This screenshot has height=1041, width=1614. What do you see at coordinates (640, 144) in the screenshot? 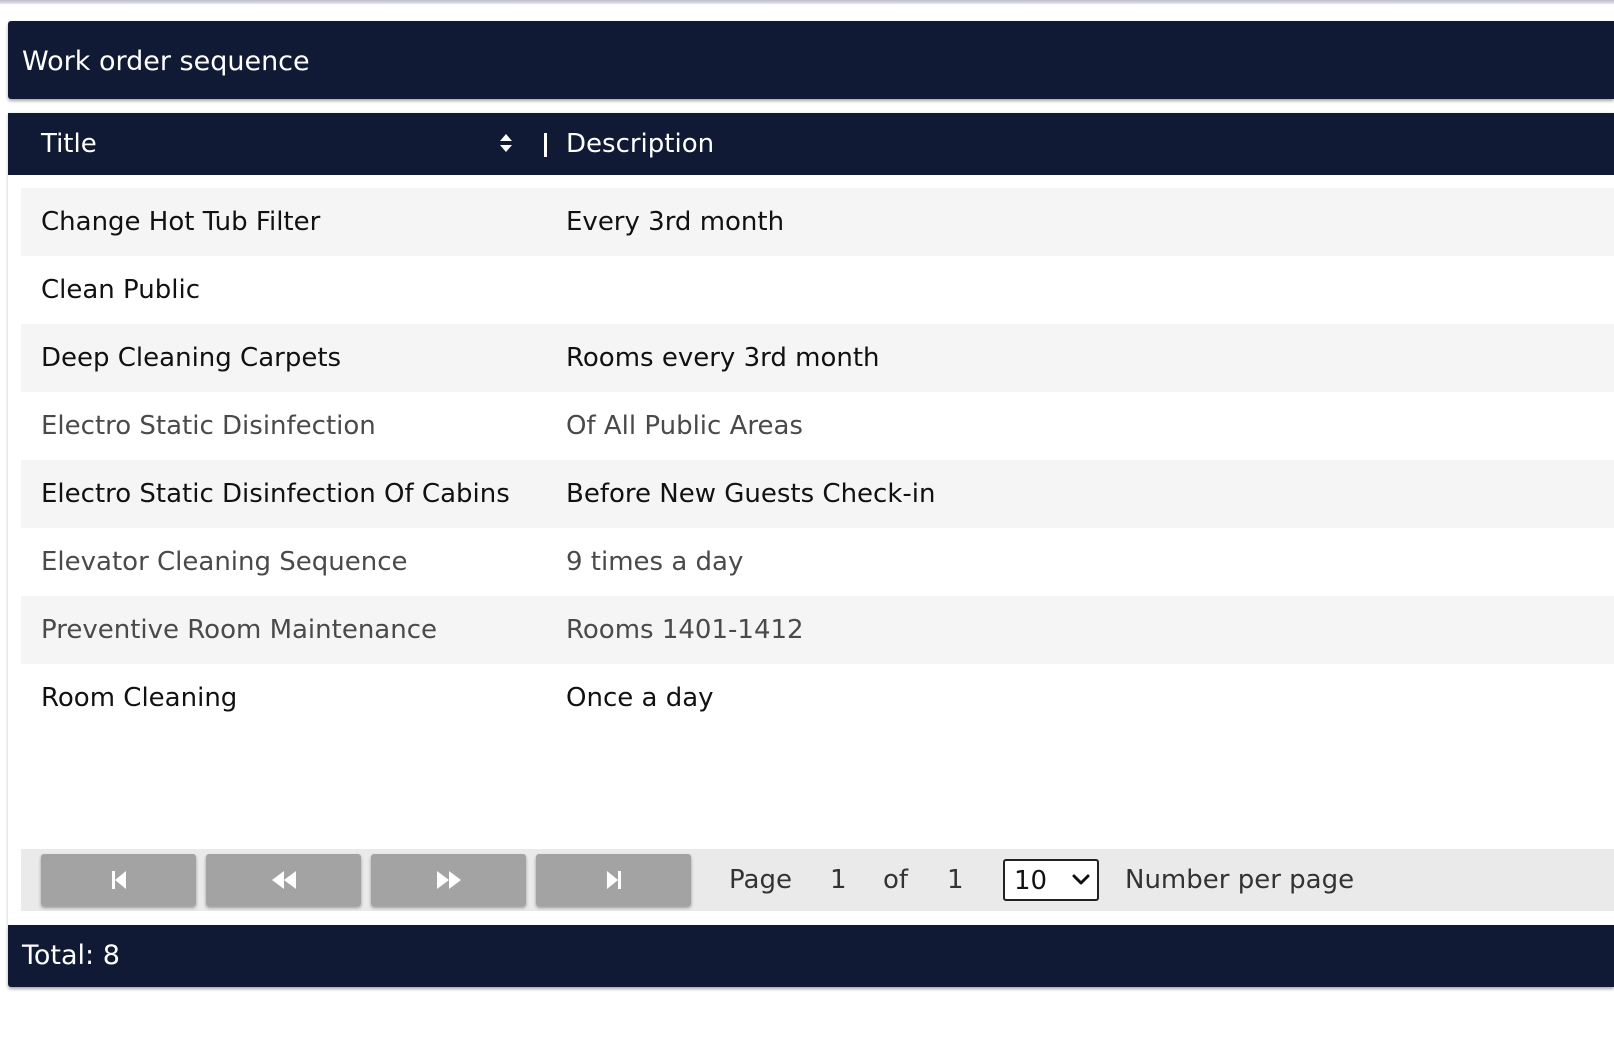
I see `column-header-description: Description` at bounding box center [640, 144].